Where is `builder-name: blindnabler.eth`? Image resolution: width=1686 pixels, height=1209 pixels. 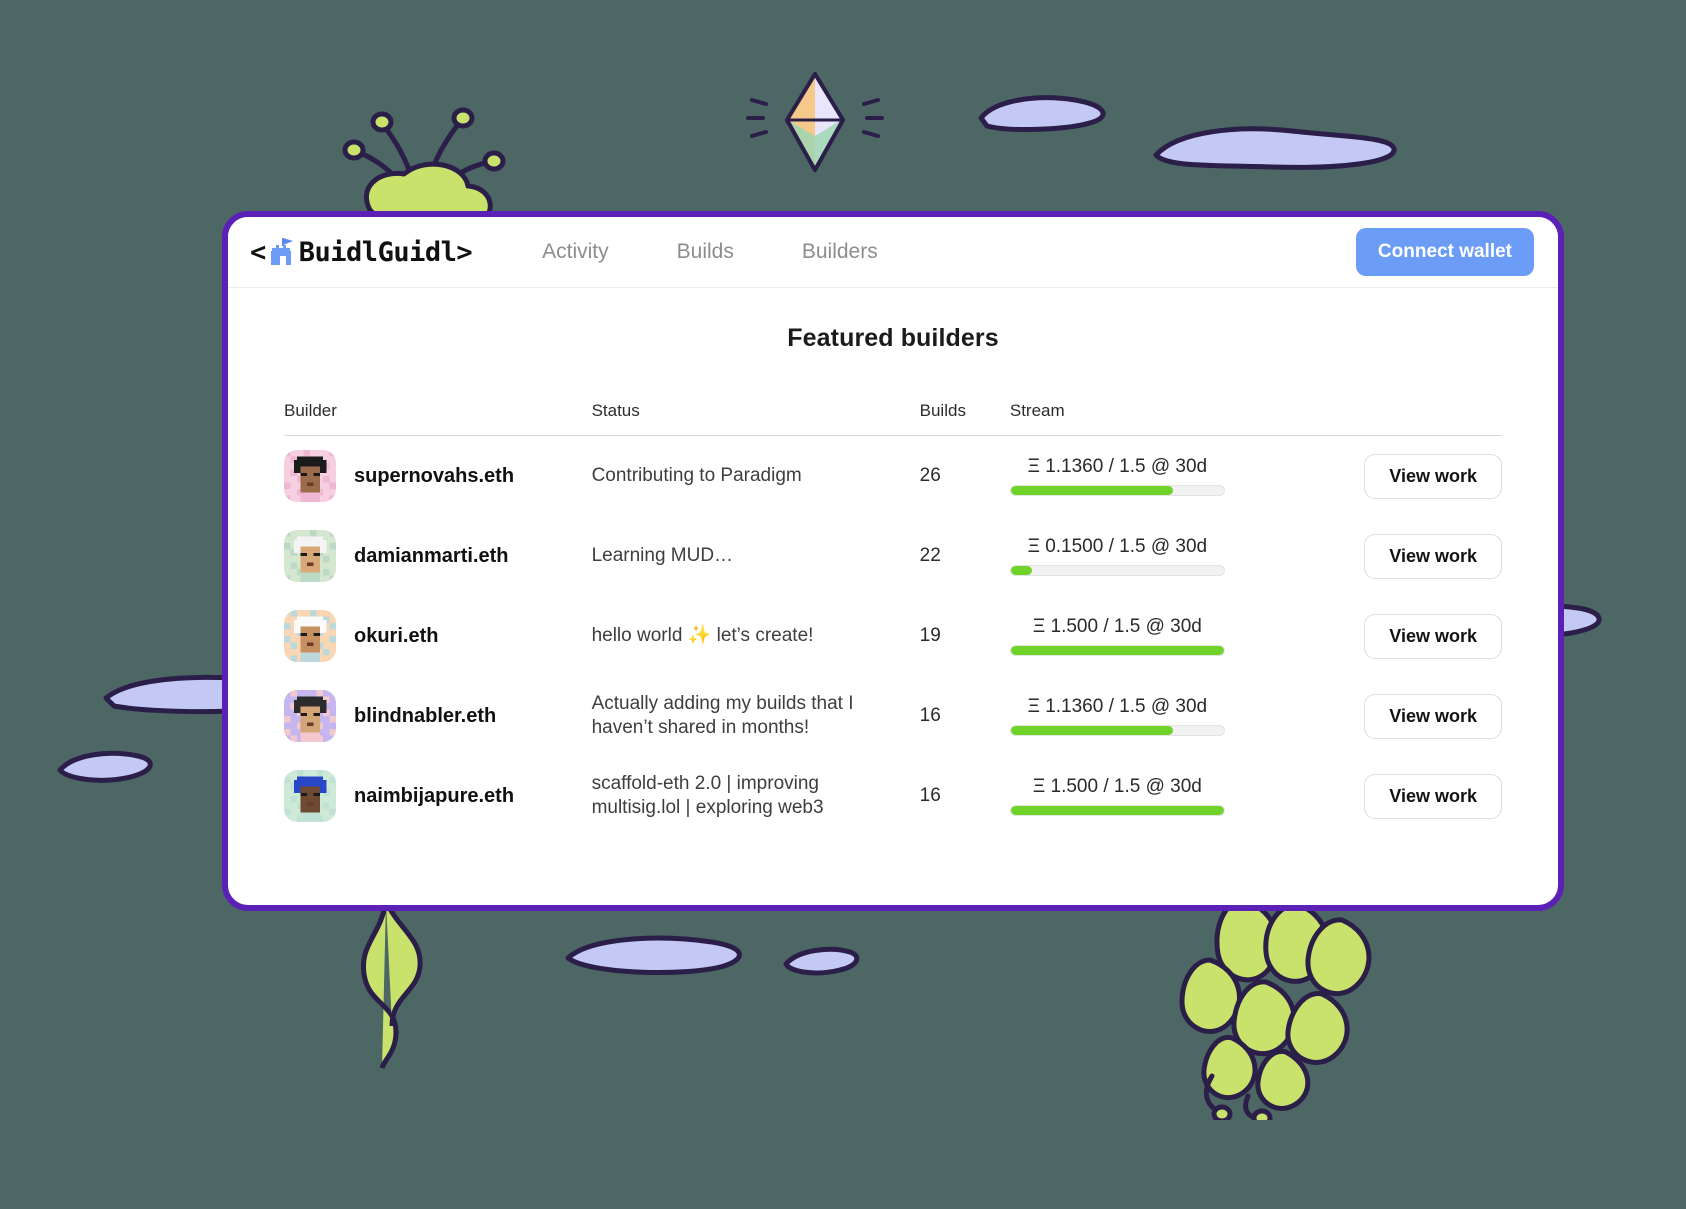
builder-name: blindnabler.eth is located at coordinates (425, 716).